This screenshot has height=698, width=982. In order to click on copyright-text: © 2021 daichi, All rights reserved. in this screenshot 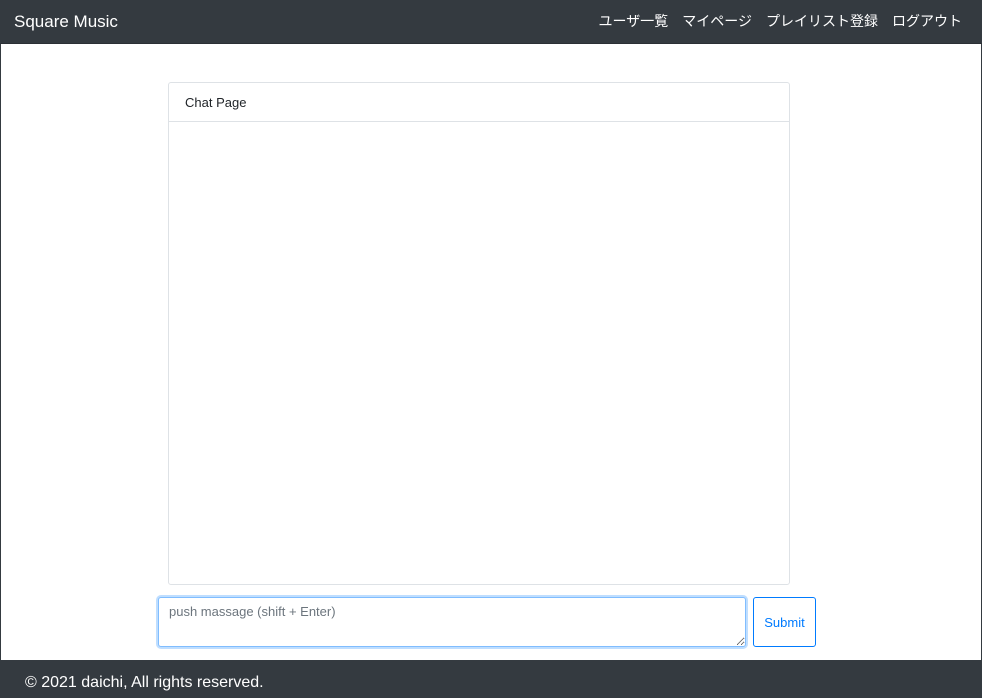, I will do `click(144, 682)`.